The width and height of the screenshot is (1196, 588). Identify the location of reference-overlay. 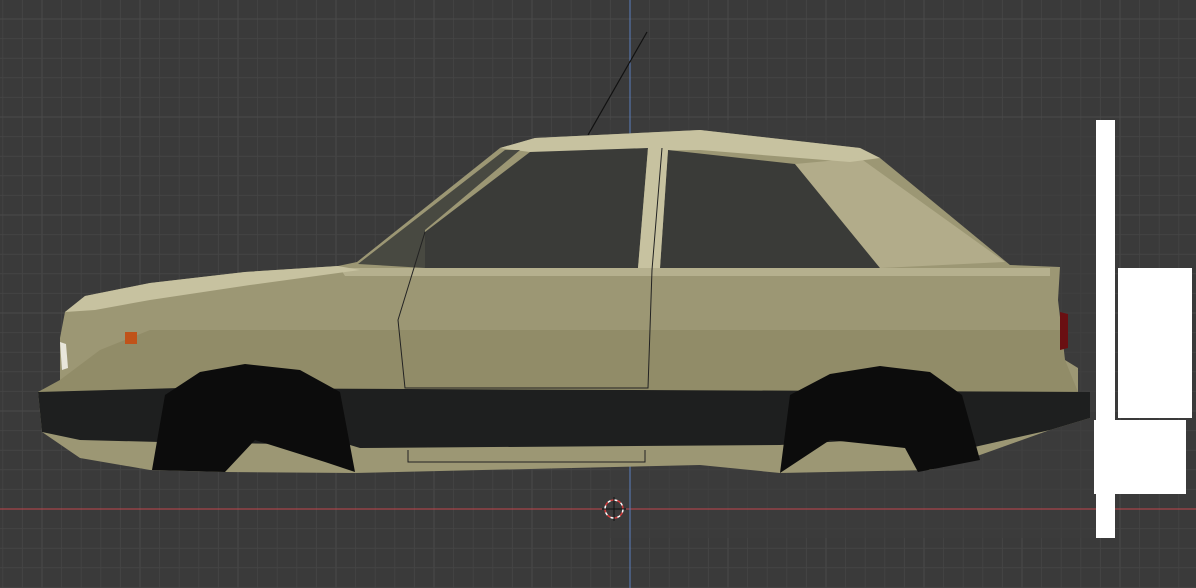
(1143, 329).